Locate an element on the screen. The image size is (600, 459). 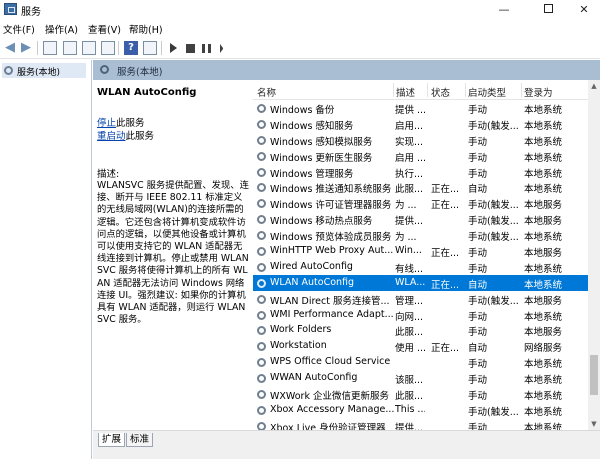
table-row: Windows 预览体验成员服务为 ... 手动(触发... 本地系统 is located at coordinates (420, 235).